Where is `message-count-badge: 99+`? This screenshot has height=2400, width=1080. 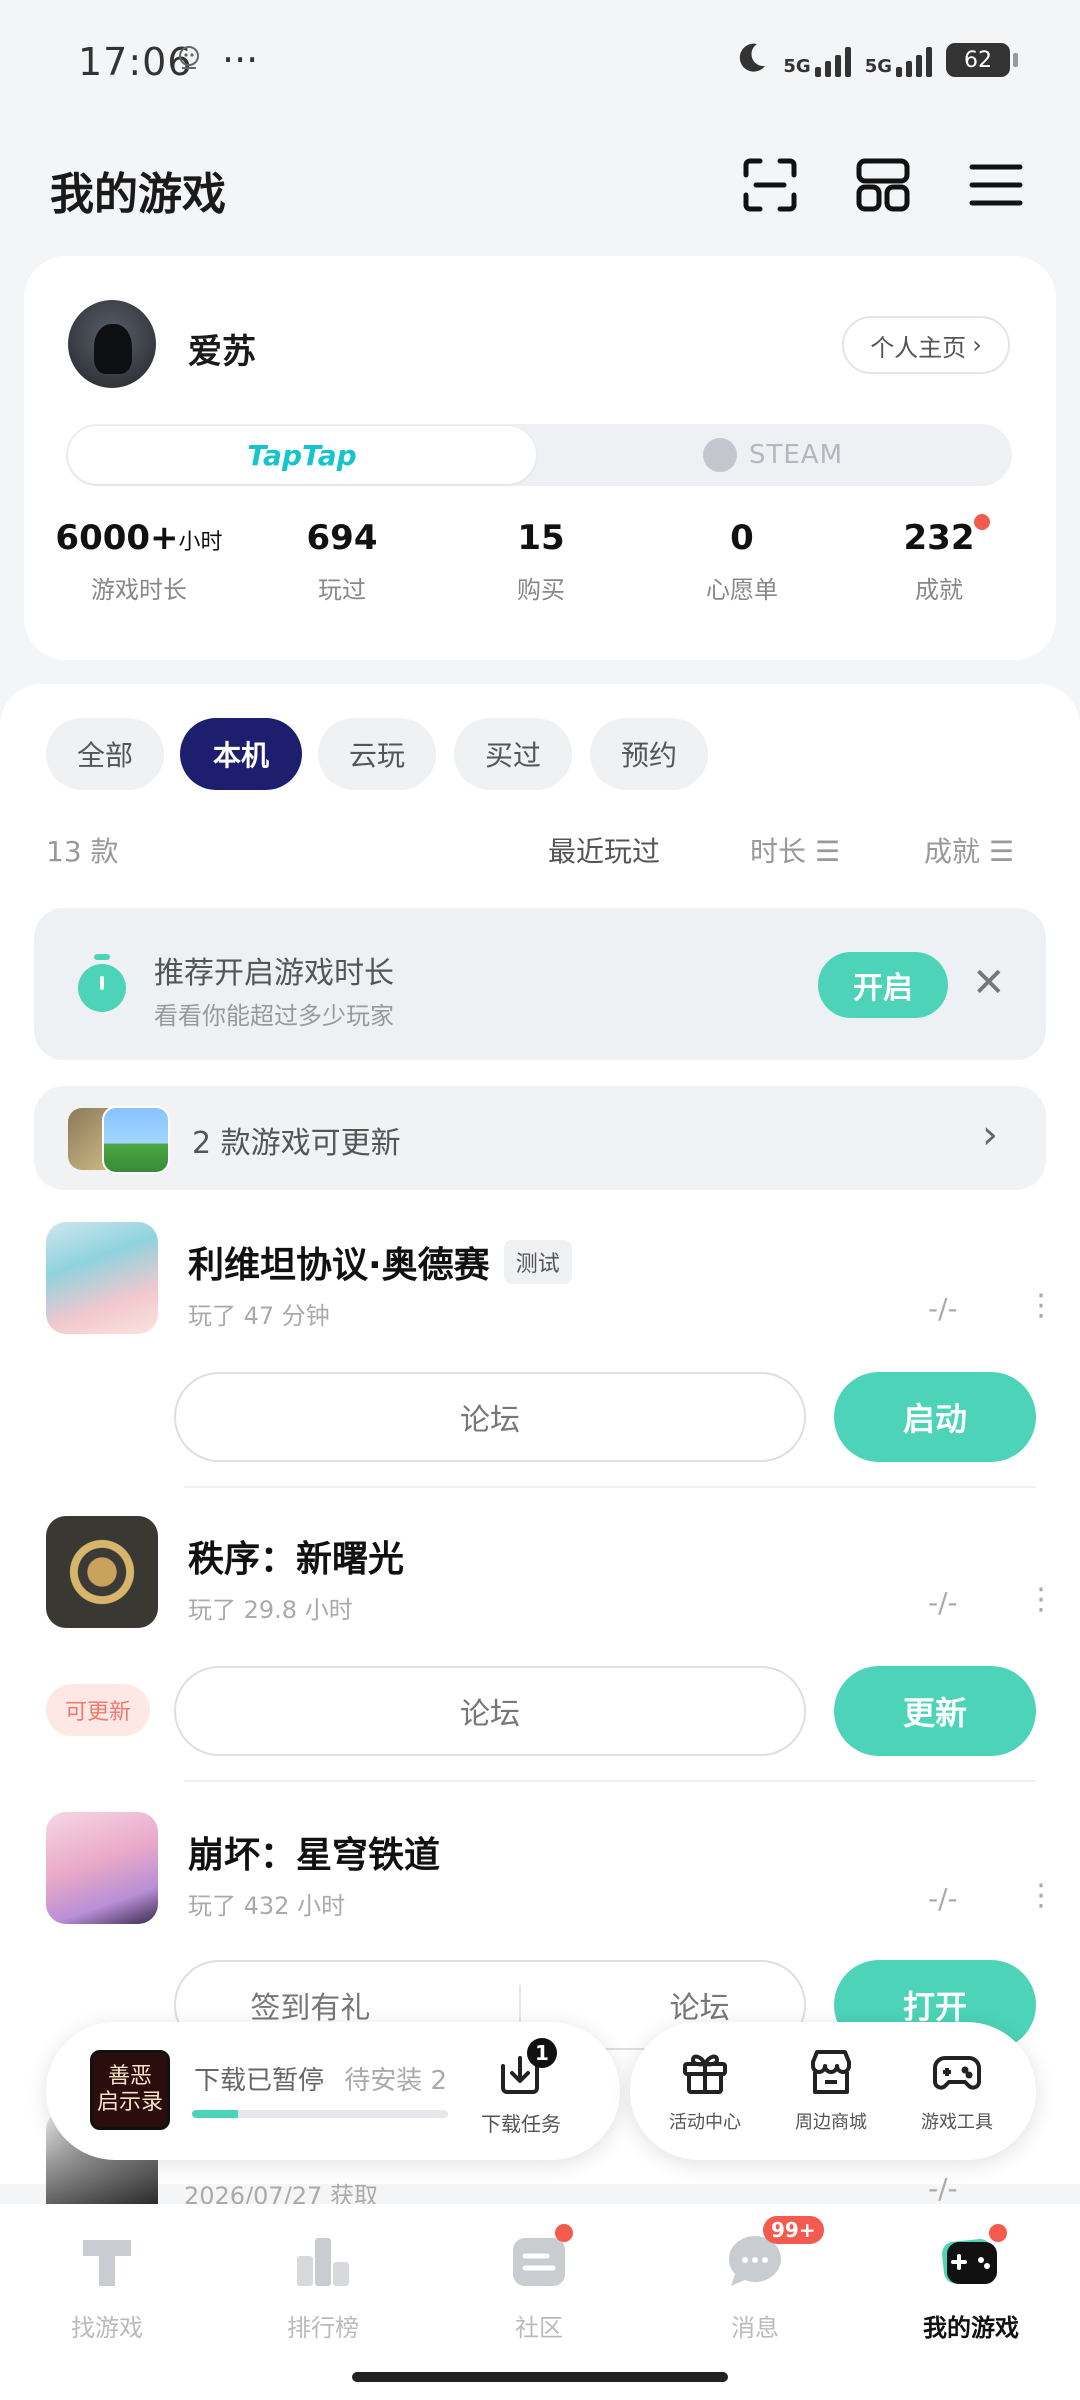 message-count-badge: 99+ is located at coordinates (793, 2230).